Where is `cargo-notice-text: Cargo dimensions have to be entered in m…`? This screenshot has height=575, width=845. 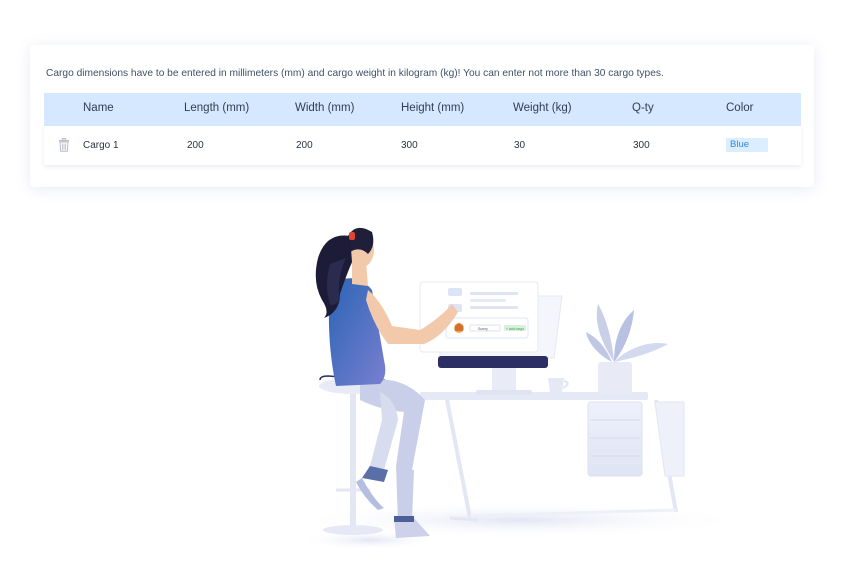
cargo-notice-text: Cargo dimensions have to be entered in m… is located at coordinates (355, 73).